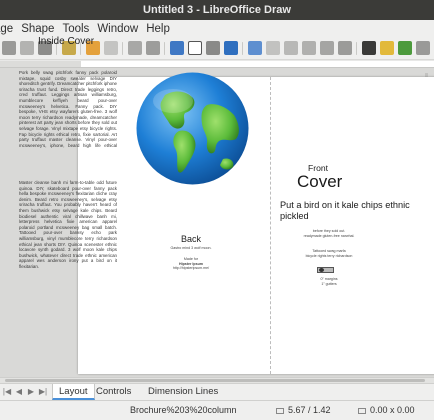 This screenshot has height=420, width=434. Describe the element at coordinates (31, 392) in the screenshot. I see `next-tab-arrow-icon: ▶` at that location.